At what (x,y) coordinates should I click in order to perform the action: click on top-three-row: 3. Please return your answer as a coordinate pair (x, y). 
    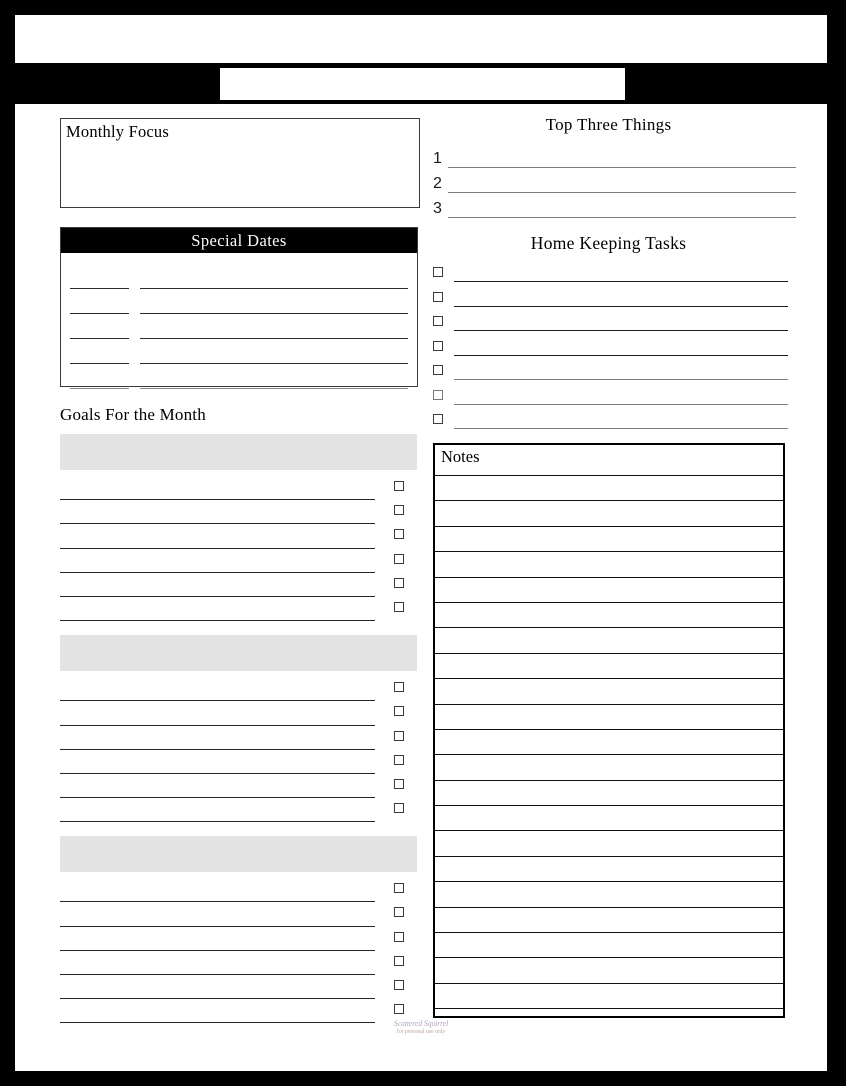
    Looking at the image, I should click on (615, 205).